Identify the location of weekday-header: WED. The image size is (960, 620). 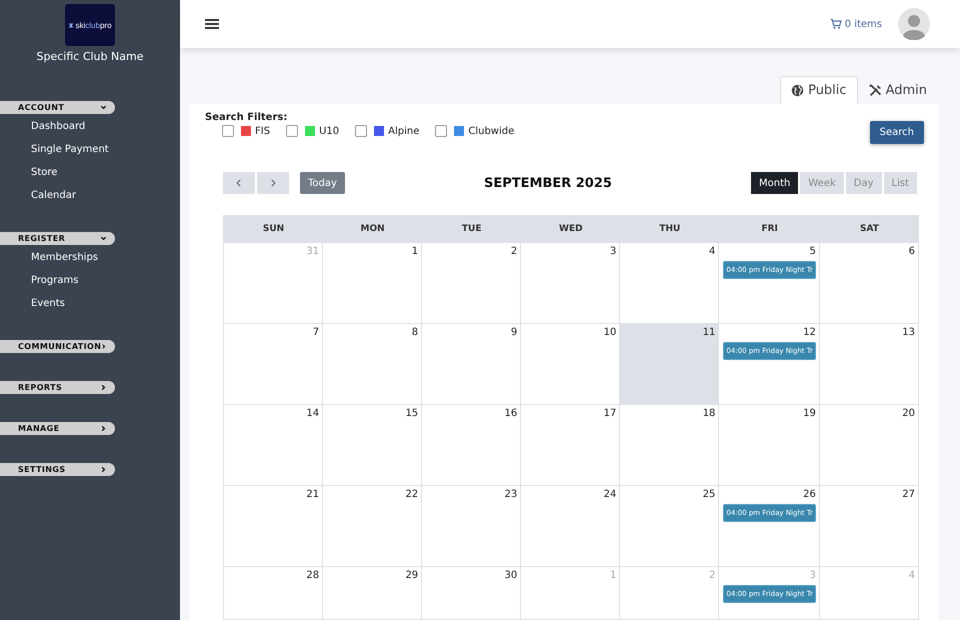
(570, 229).